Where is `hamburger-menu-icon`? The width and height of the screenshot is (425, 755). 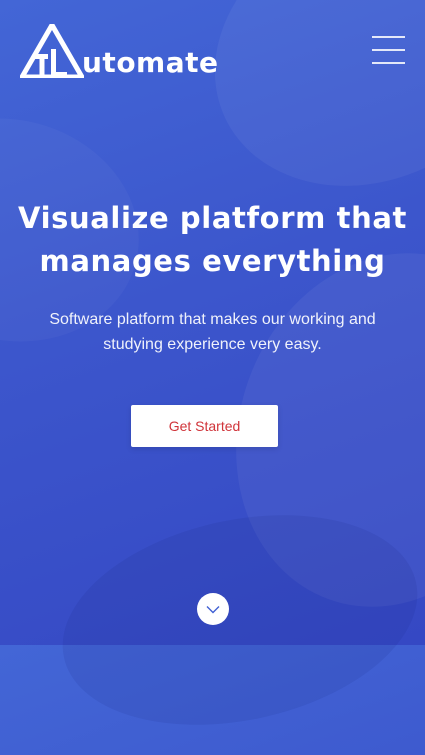
hamburger-menu-icon is located at coordinates (389, 50).